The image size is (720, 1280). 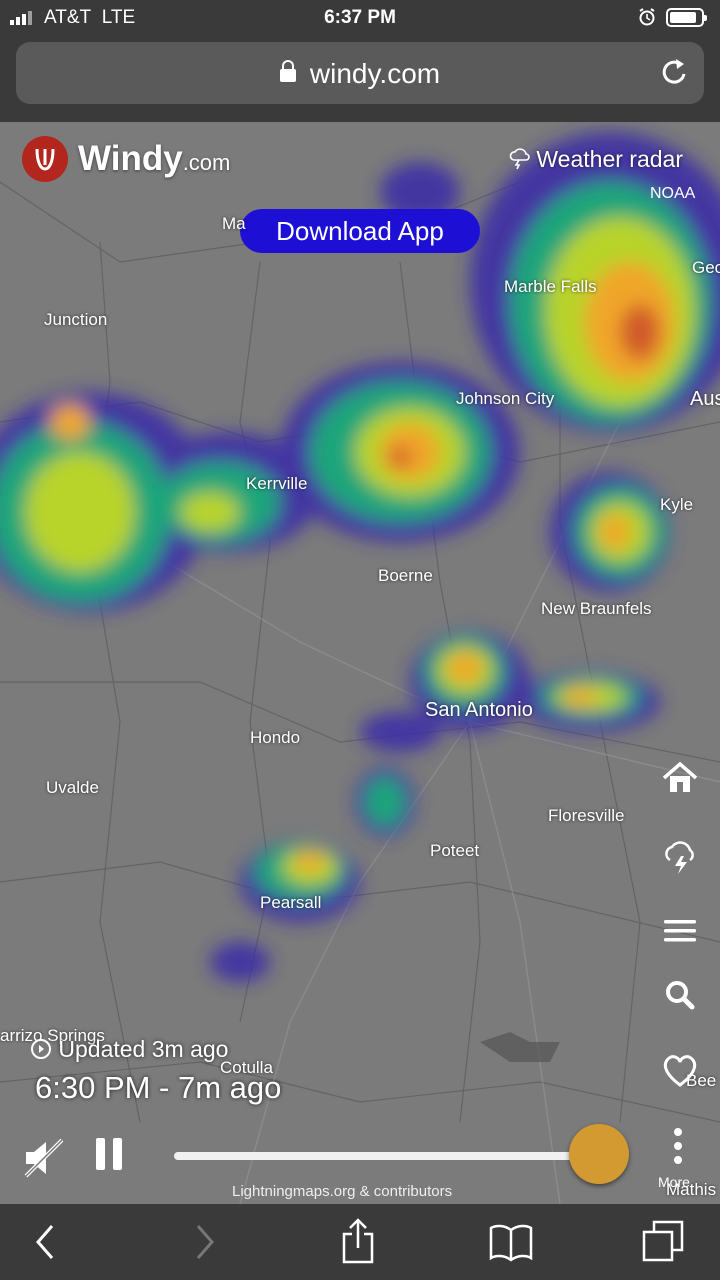 What do you see at coordinates (275, 737) in the screenshot?
I see `city-label: Hondo` at bounding box center [275, 737].